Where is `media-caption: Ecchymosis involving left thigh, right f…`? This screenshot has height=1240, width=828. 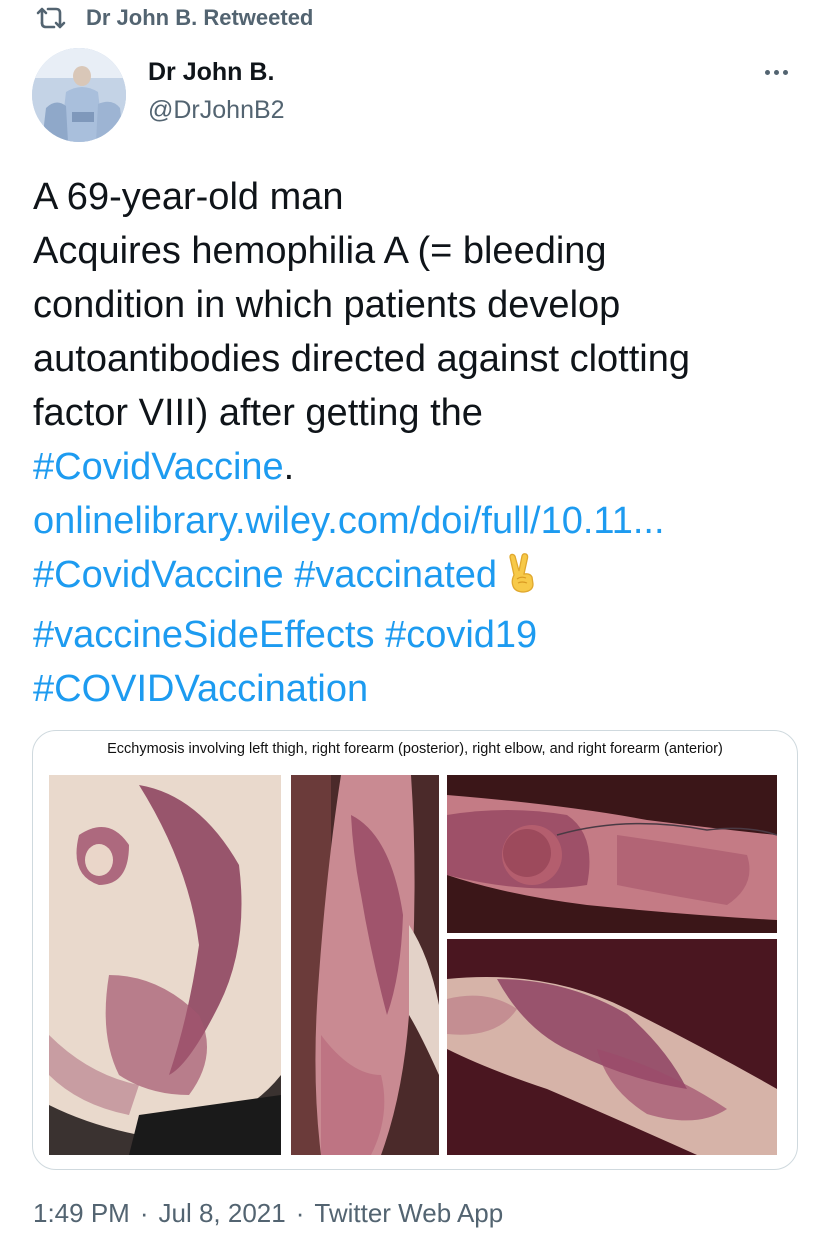 media-caption: Ecchymosis involving left thigh, right f… is located at coordinates (415, 749).